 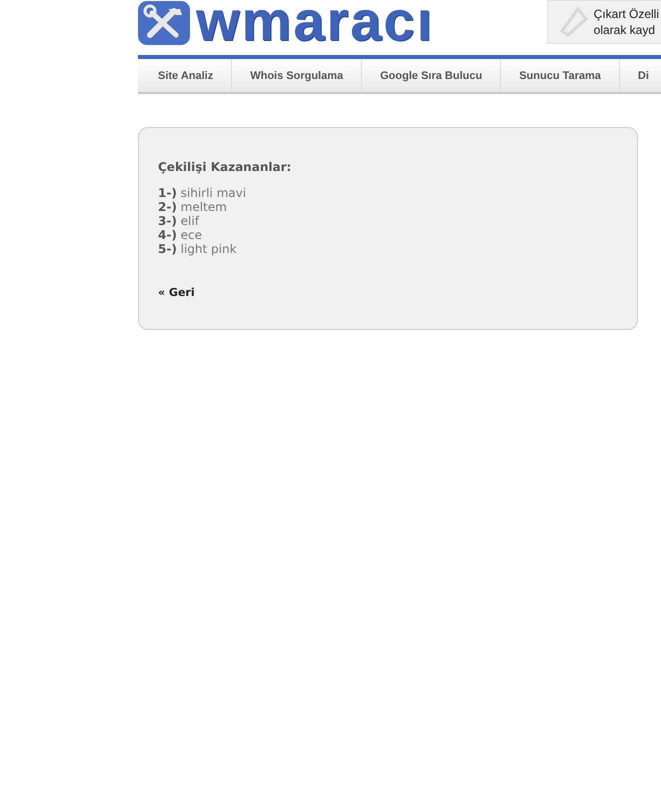 What do you see at coordinates (198, 249) in the screenshot?
I see `winner-entry: 5-) light pink` at bounding box center [198, 249].